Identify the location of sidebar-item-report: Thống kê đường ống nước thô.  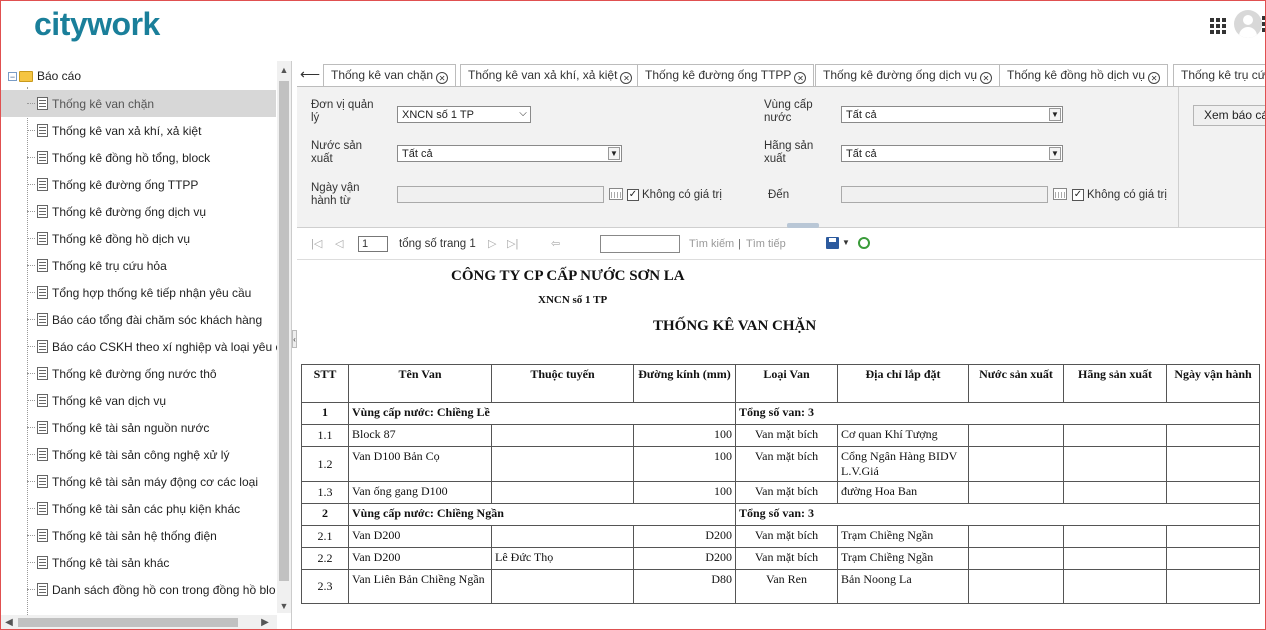
(138, 373).